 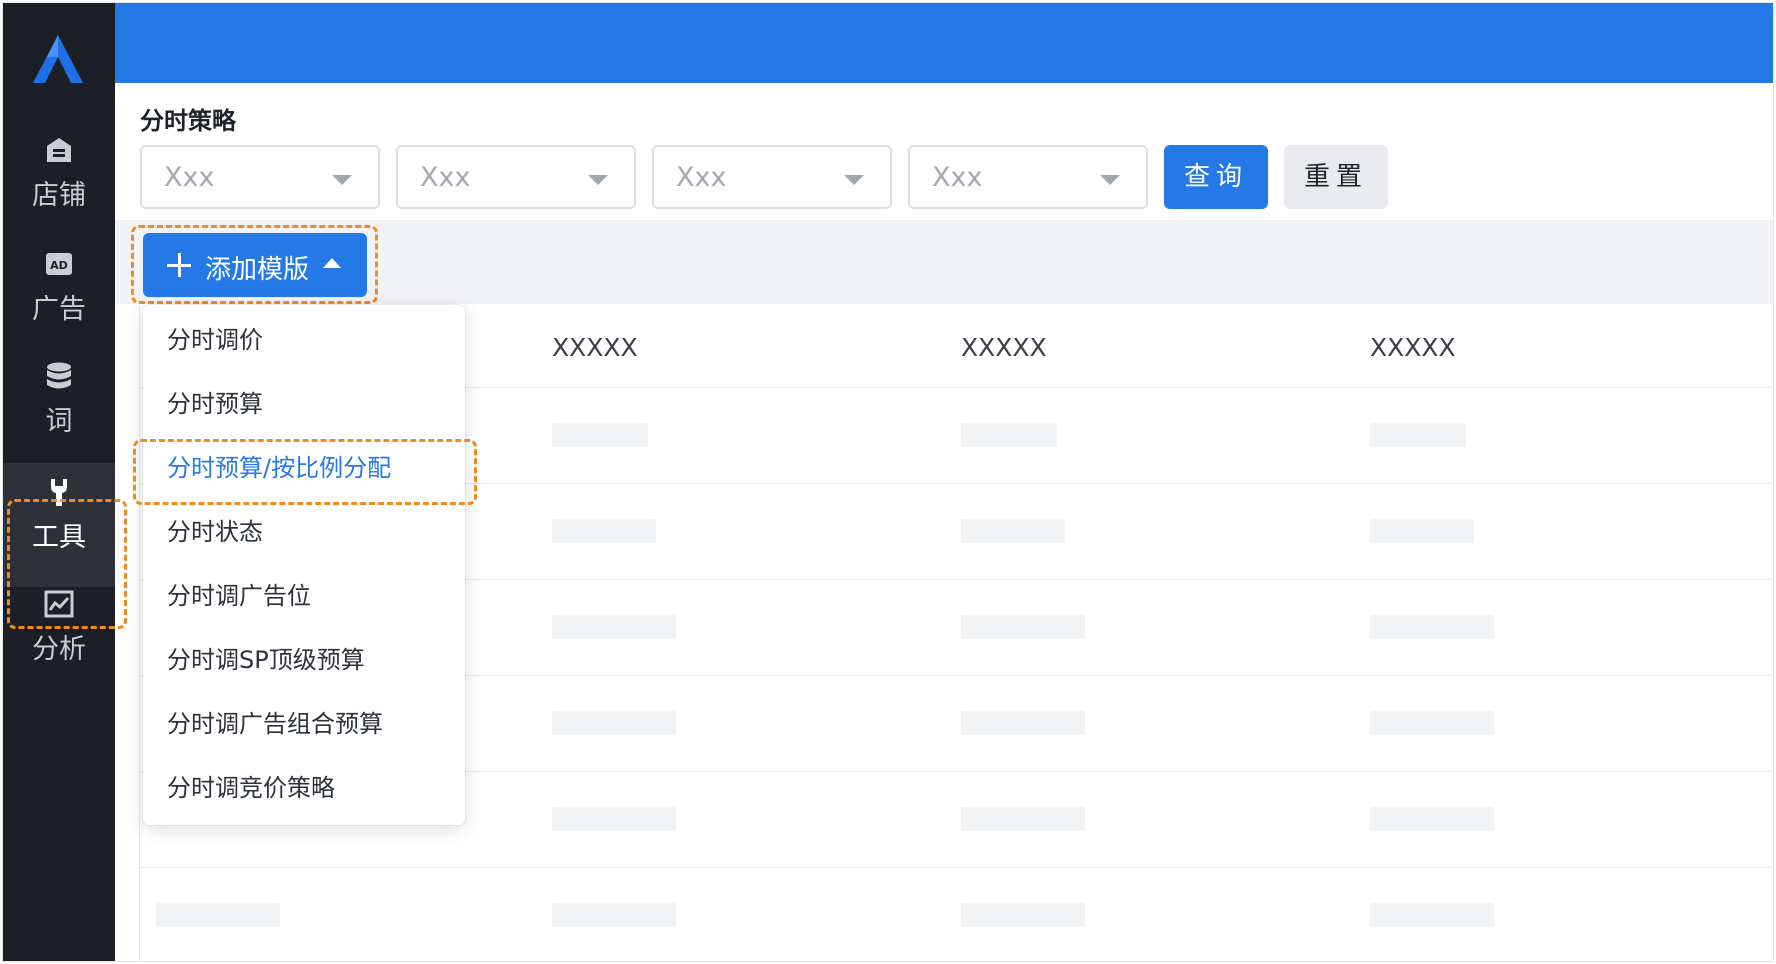 I want to click on sidebar-item-label: 分析, so click(x=59, y=649).